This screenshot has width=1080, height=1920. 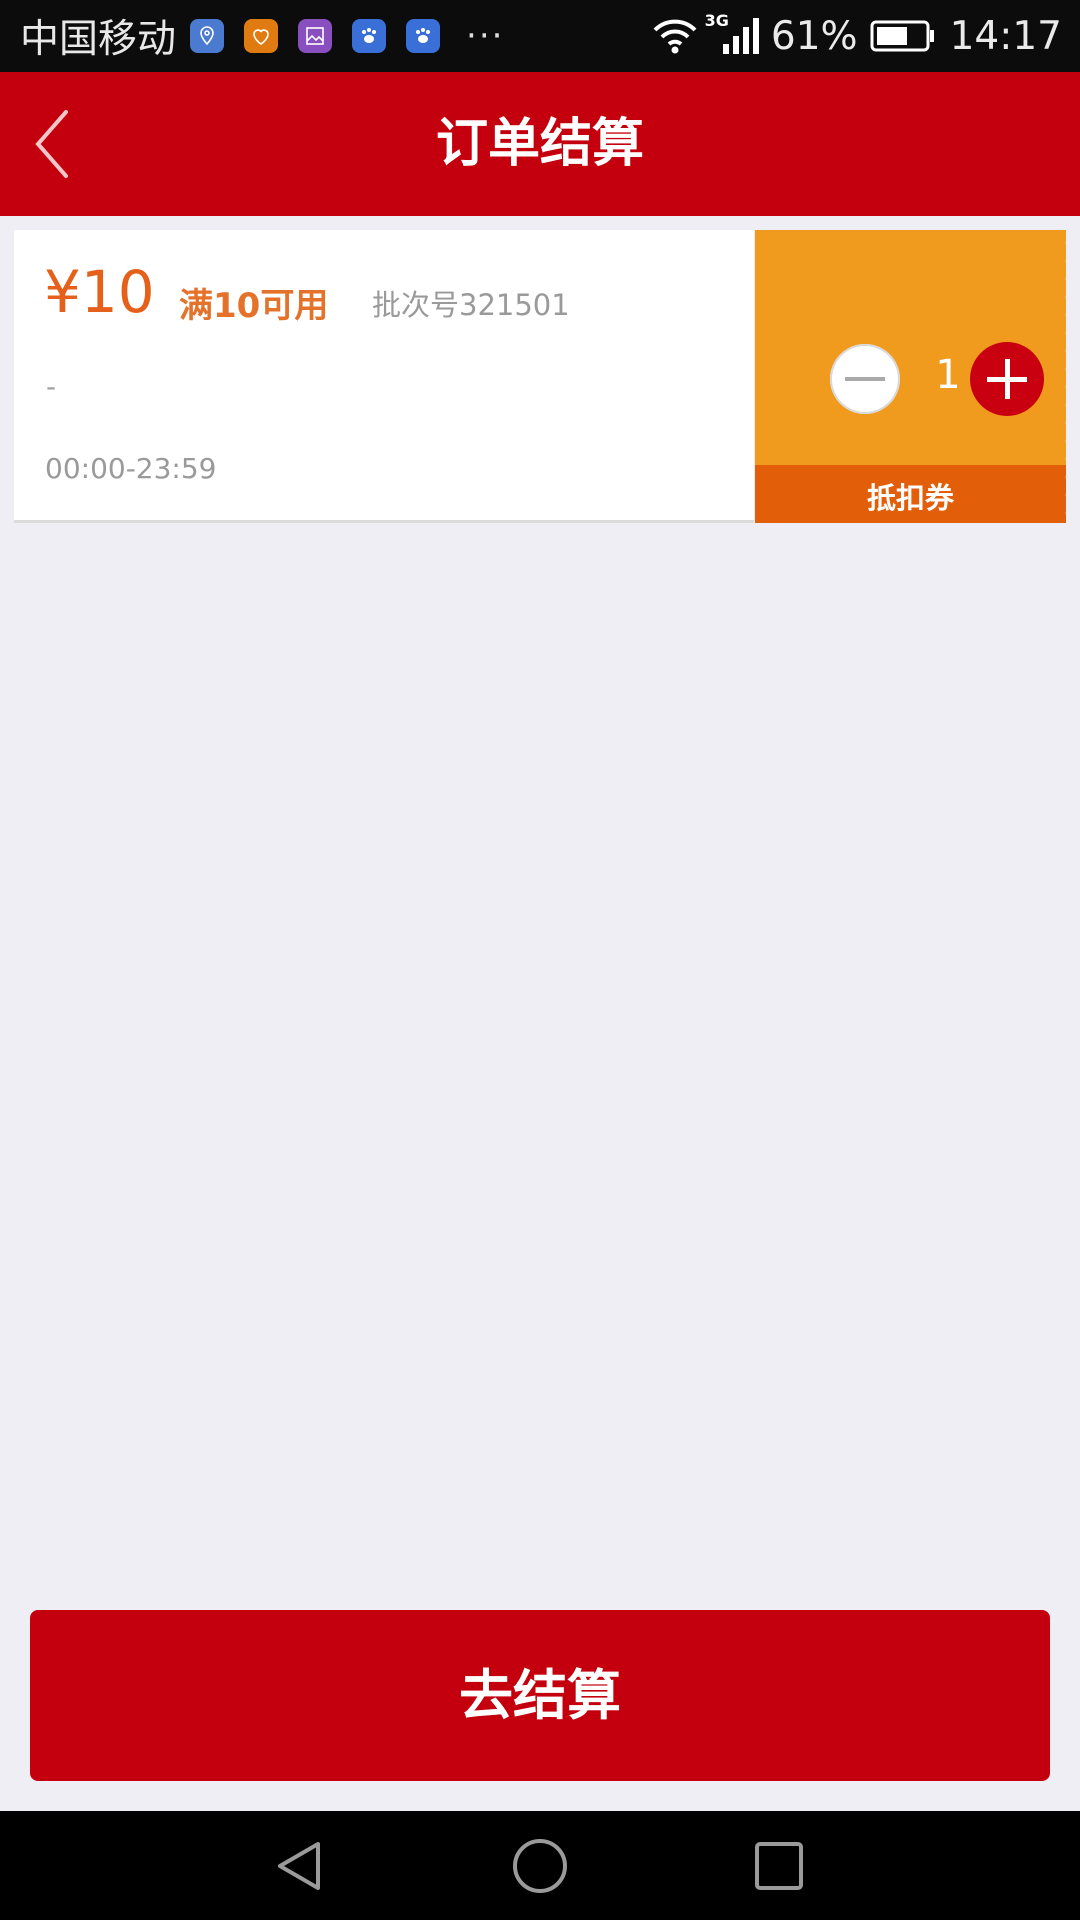 I want to click on navigation-bar, so click(x=540, y=1865).